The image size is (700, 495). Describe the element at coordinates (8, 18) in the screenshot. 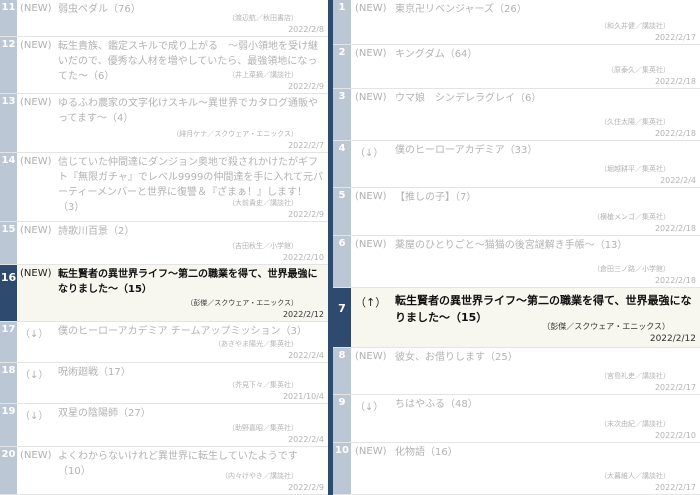

I see `rank-number: 11` at that location.